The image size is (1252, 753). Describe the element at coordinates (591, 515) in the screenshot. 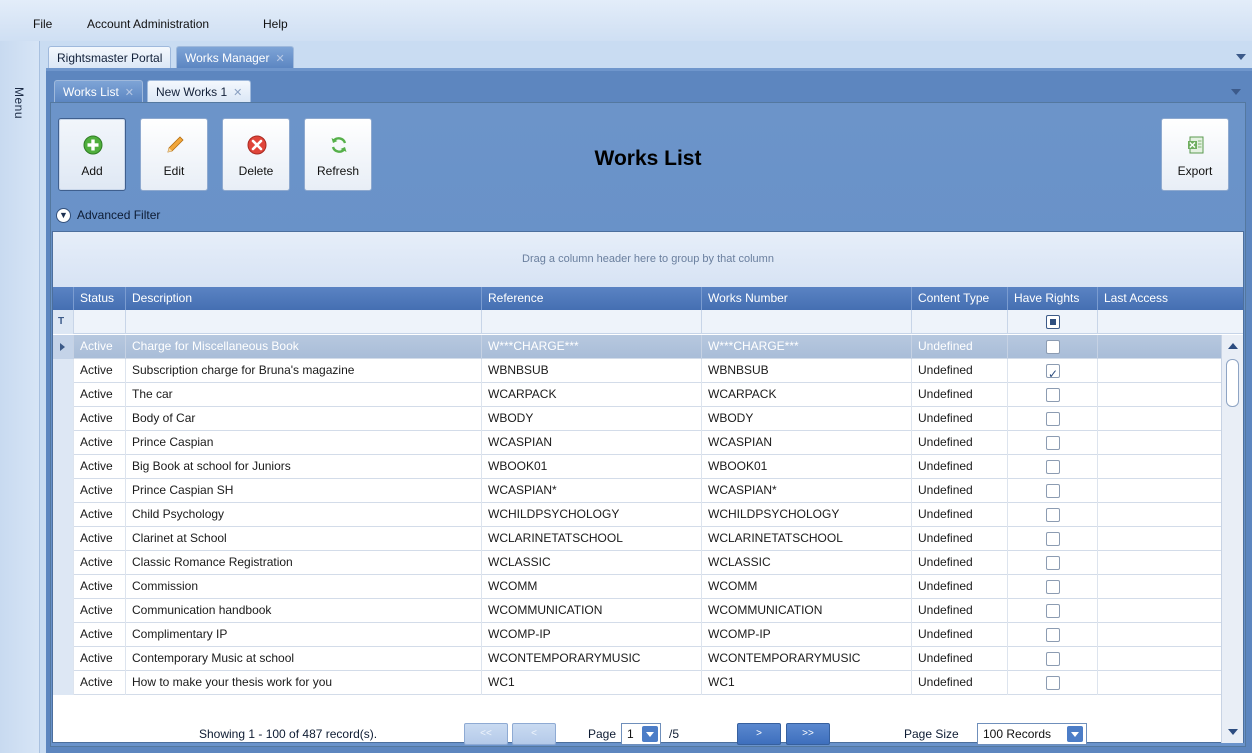

I see `cell-reference: WCHILDPSYCHOLOGY` at that location.